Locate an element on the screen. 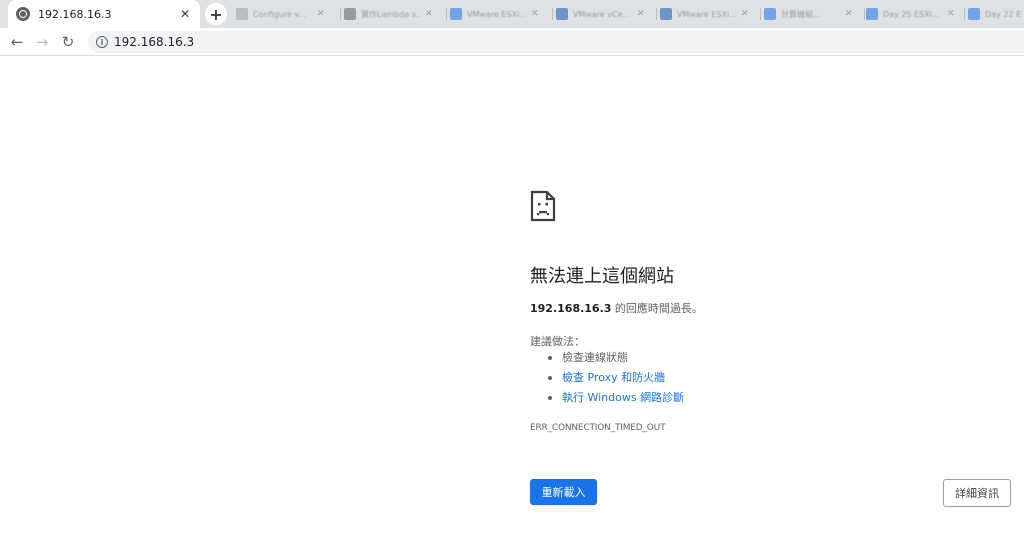  info-icon: i is located at coordinates (102, 42).